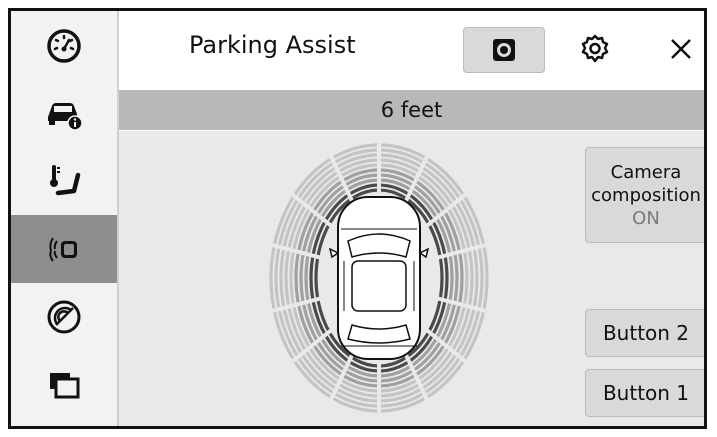  Describe the element at coordinates (646, 172) in the screenshot. I see `camera-composition-label-line1: Camera` at that location.